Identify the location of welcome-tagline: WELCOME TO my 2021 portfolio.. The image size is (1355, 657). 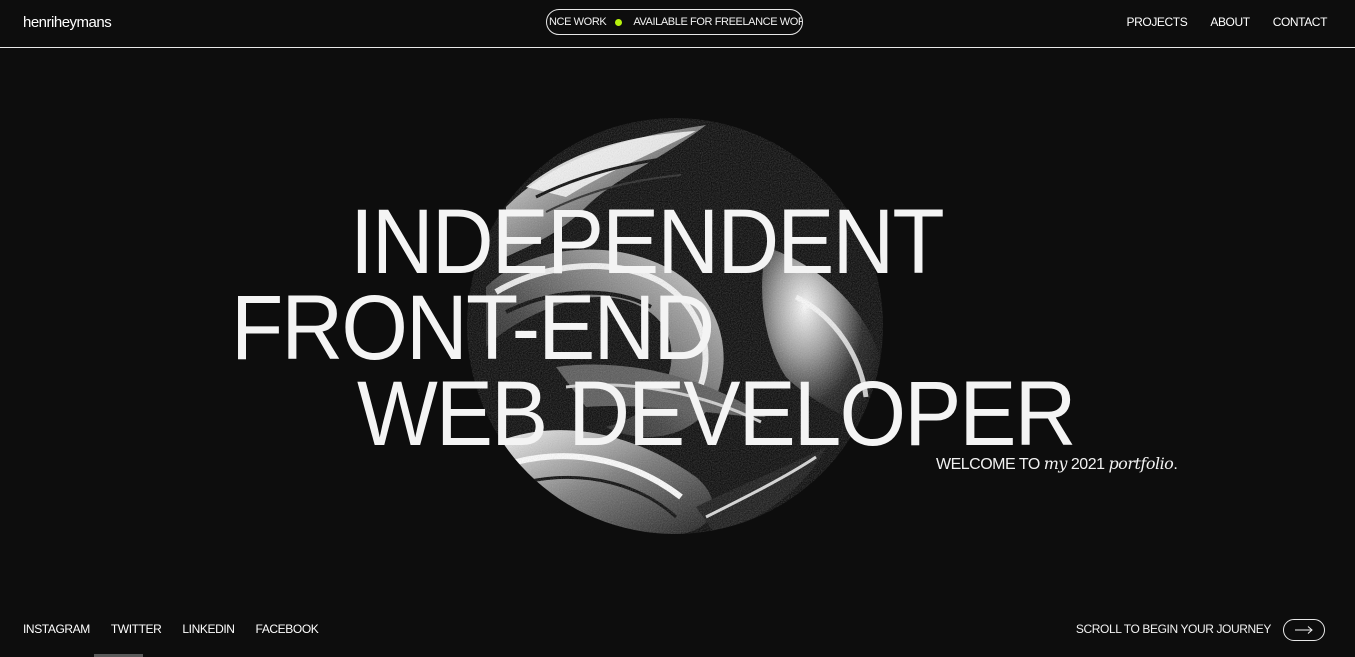
(1057, 464).